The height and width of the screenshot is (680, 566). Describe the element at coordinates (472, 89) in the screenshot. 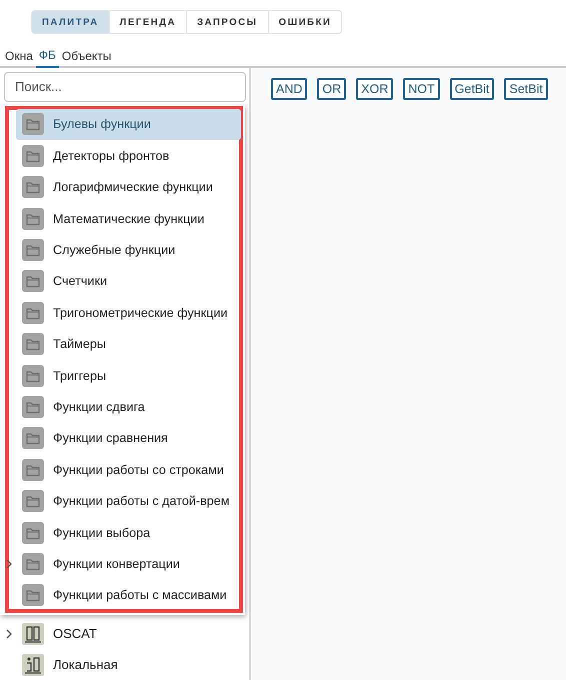

I see `block-button: GetBit` at that location.